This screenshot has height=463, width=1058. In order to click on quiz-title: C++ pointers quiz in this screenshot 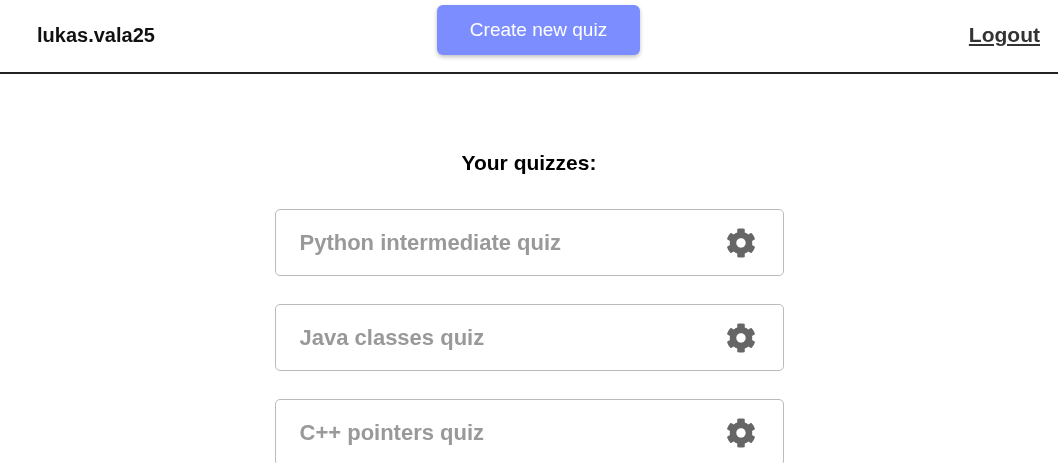, I will do `click(392, 432)`.